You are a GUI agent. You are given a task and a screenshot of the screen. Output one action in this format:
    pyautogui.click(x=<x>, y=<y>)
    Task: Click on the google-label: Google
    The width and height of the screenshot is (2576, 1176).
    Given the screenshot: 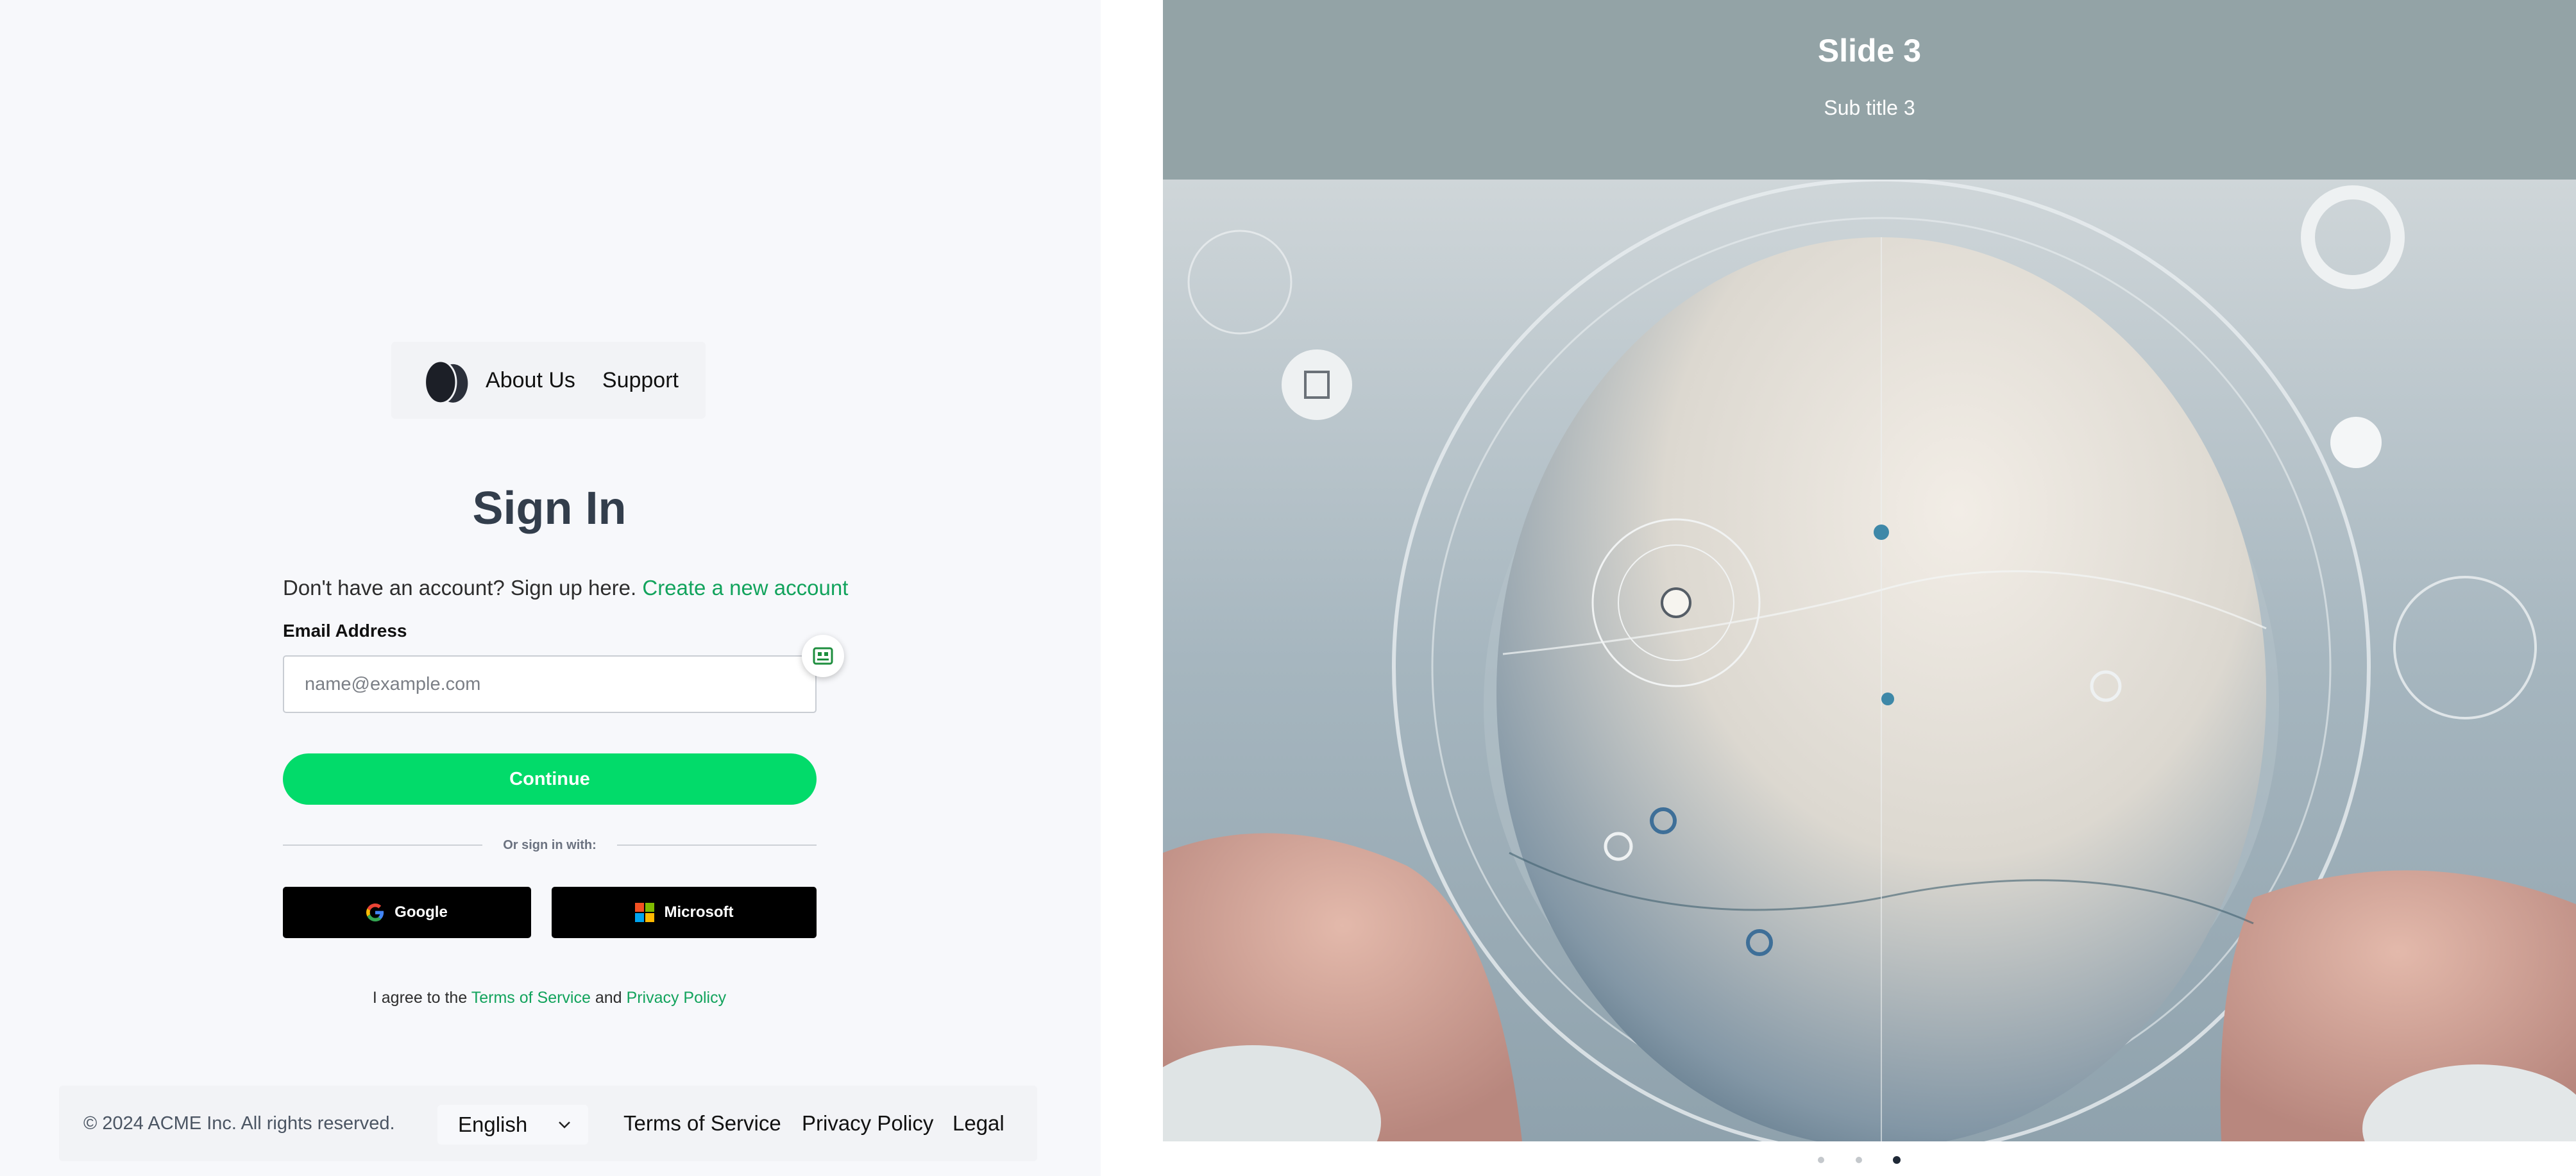 What is the action you would take?
    pyautogui.click(x=421, y=912)
    